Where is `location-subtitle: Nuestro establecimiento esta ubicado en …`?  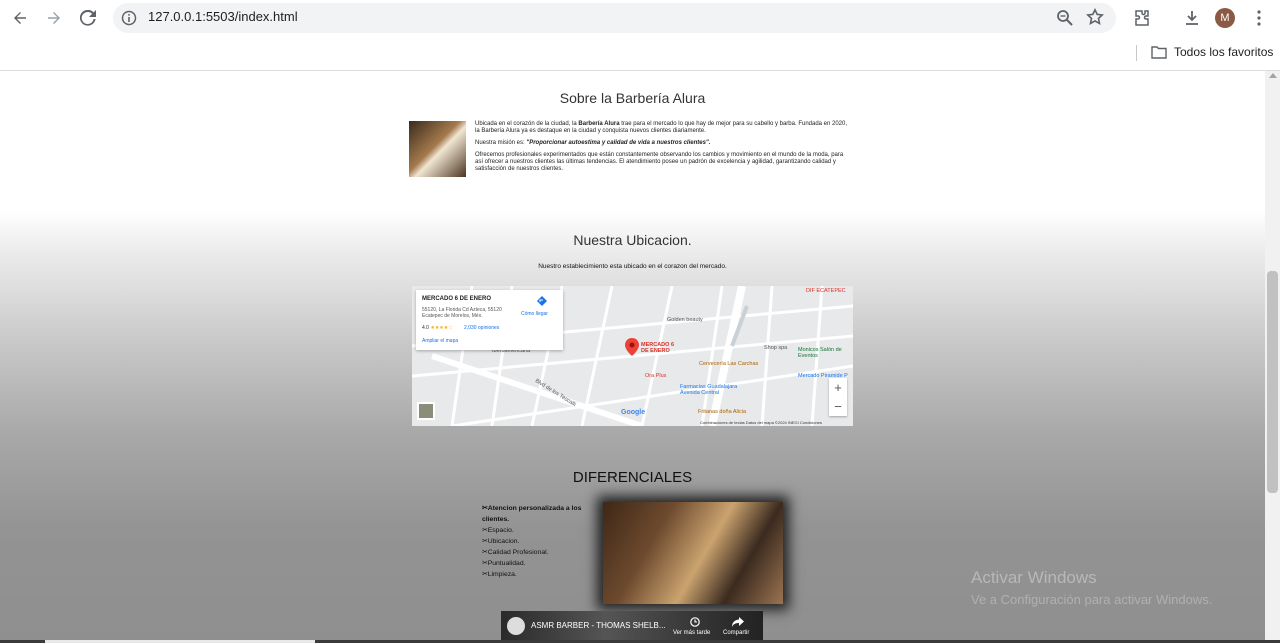
location-subtitle: Nuestro establecimiento esta ubicado en … is located at coordinates (632, 266).